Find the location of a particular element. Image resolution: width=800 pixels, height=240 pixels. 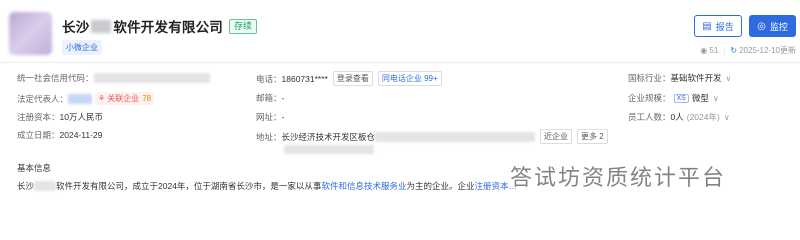

phone-row: 电话： 1860731**** 登录查看 同电话企业 99+ is located at coordinates (349, 78).